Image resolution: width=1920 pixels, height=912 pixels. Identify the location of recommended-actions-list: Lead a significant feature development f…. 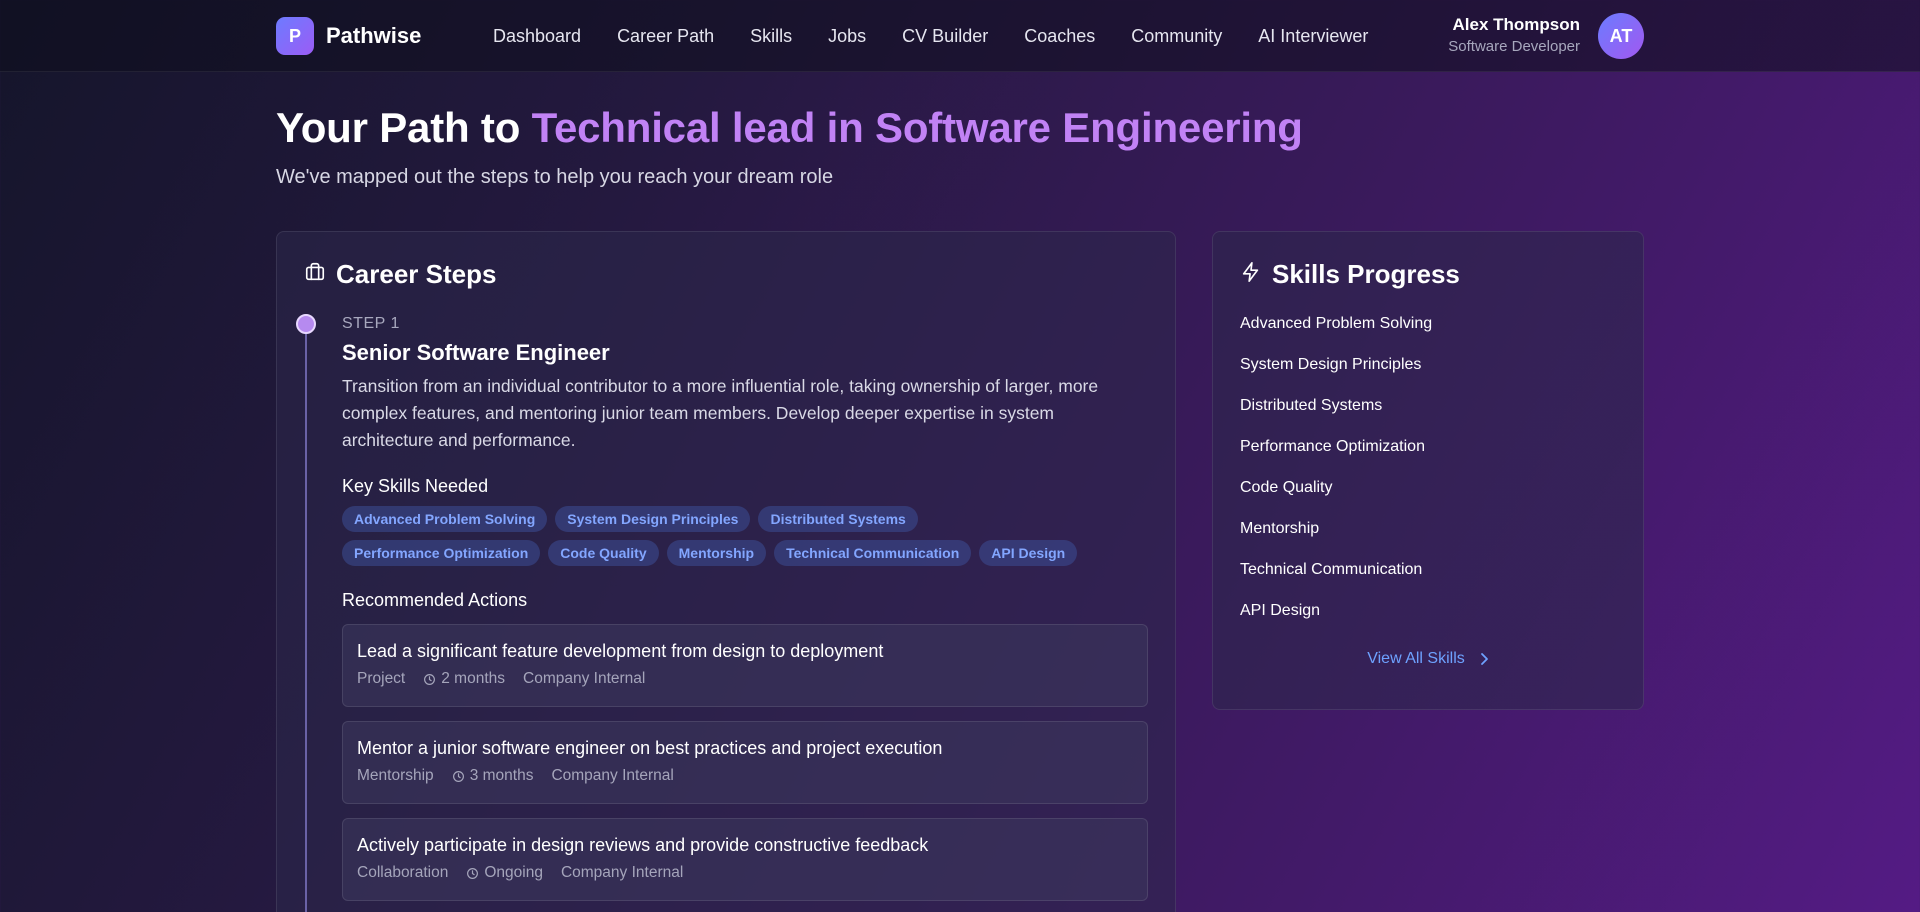
(745, 762).